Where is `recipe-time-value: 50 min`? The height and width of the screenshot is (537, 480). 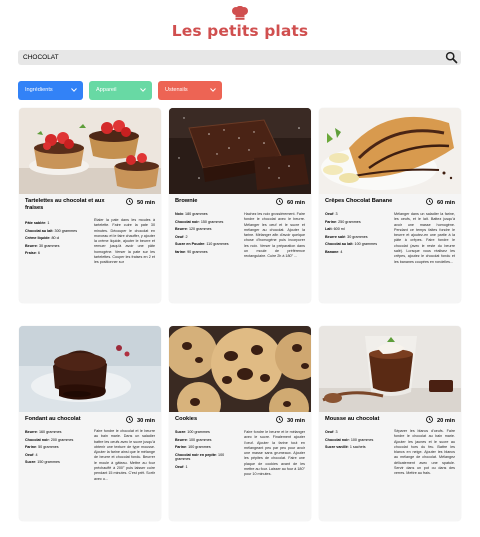 recipe-time-value: 50 min is located at coordinates (145, 203).